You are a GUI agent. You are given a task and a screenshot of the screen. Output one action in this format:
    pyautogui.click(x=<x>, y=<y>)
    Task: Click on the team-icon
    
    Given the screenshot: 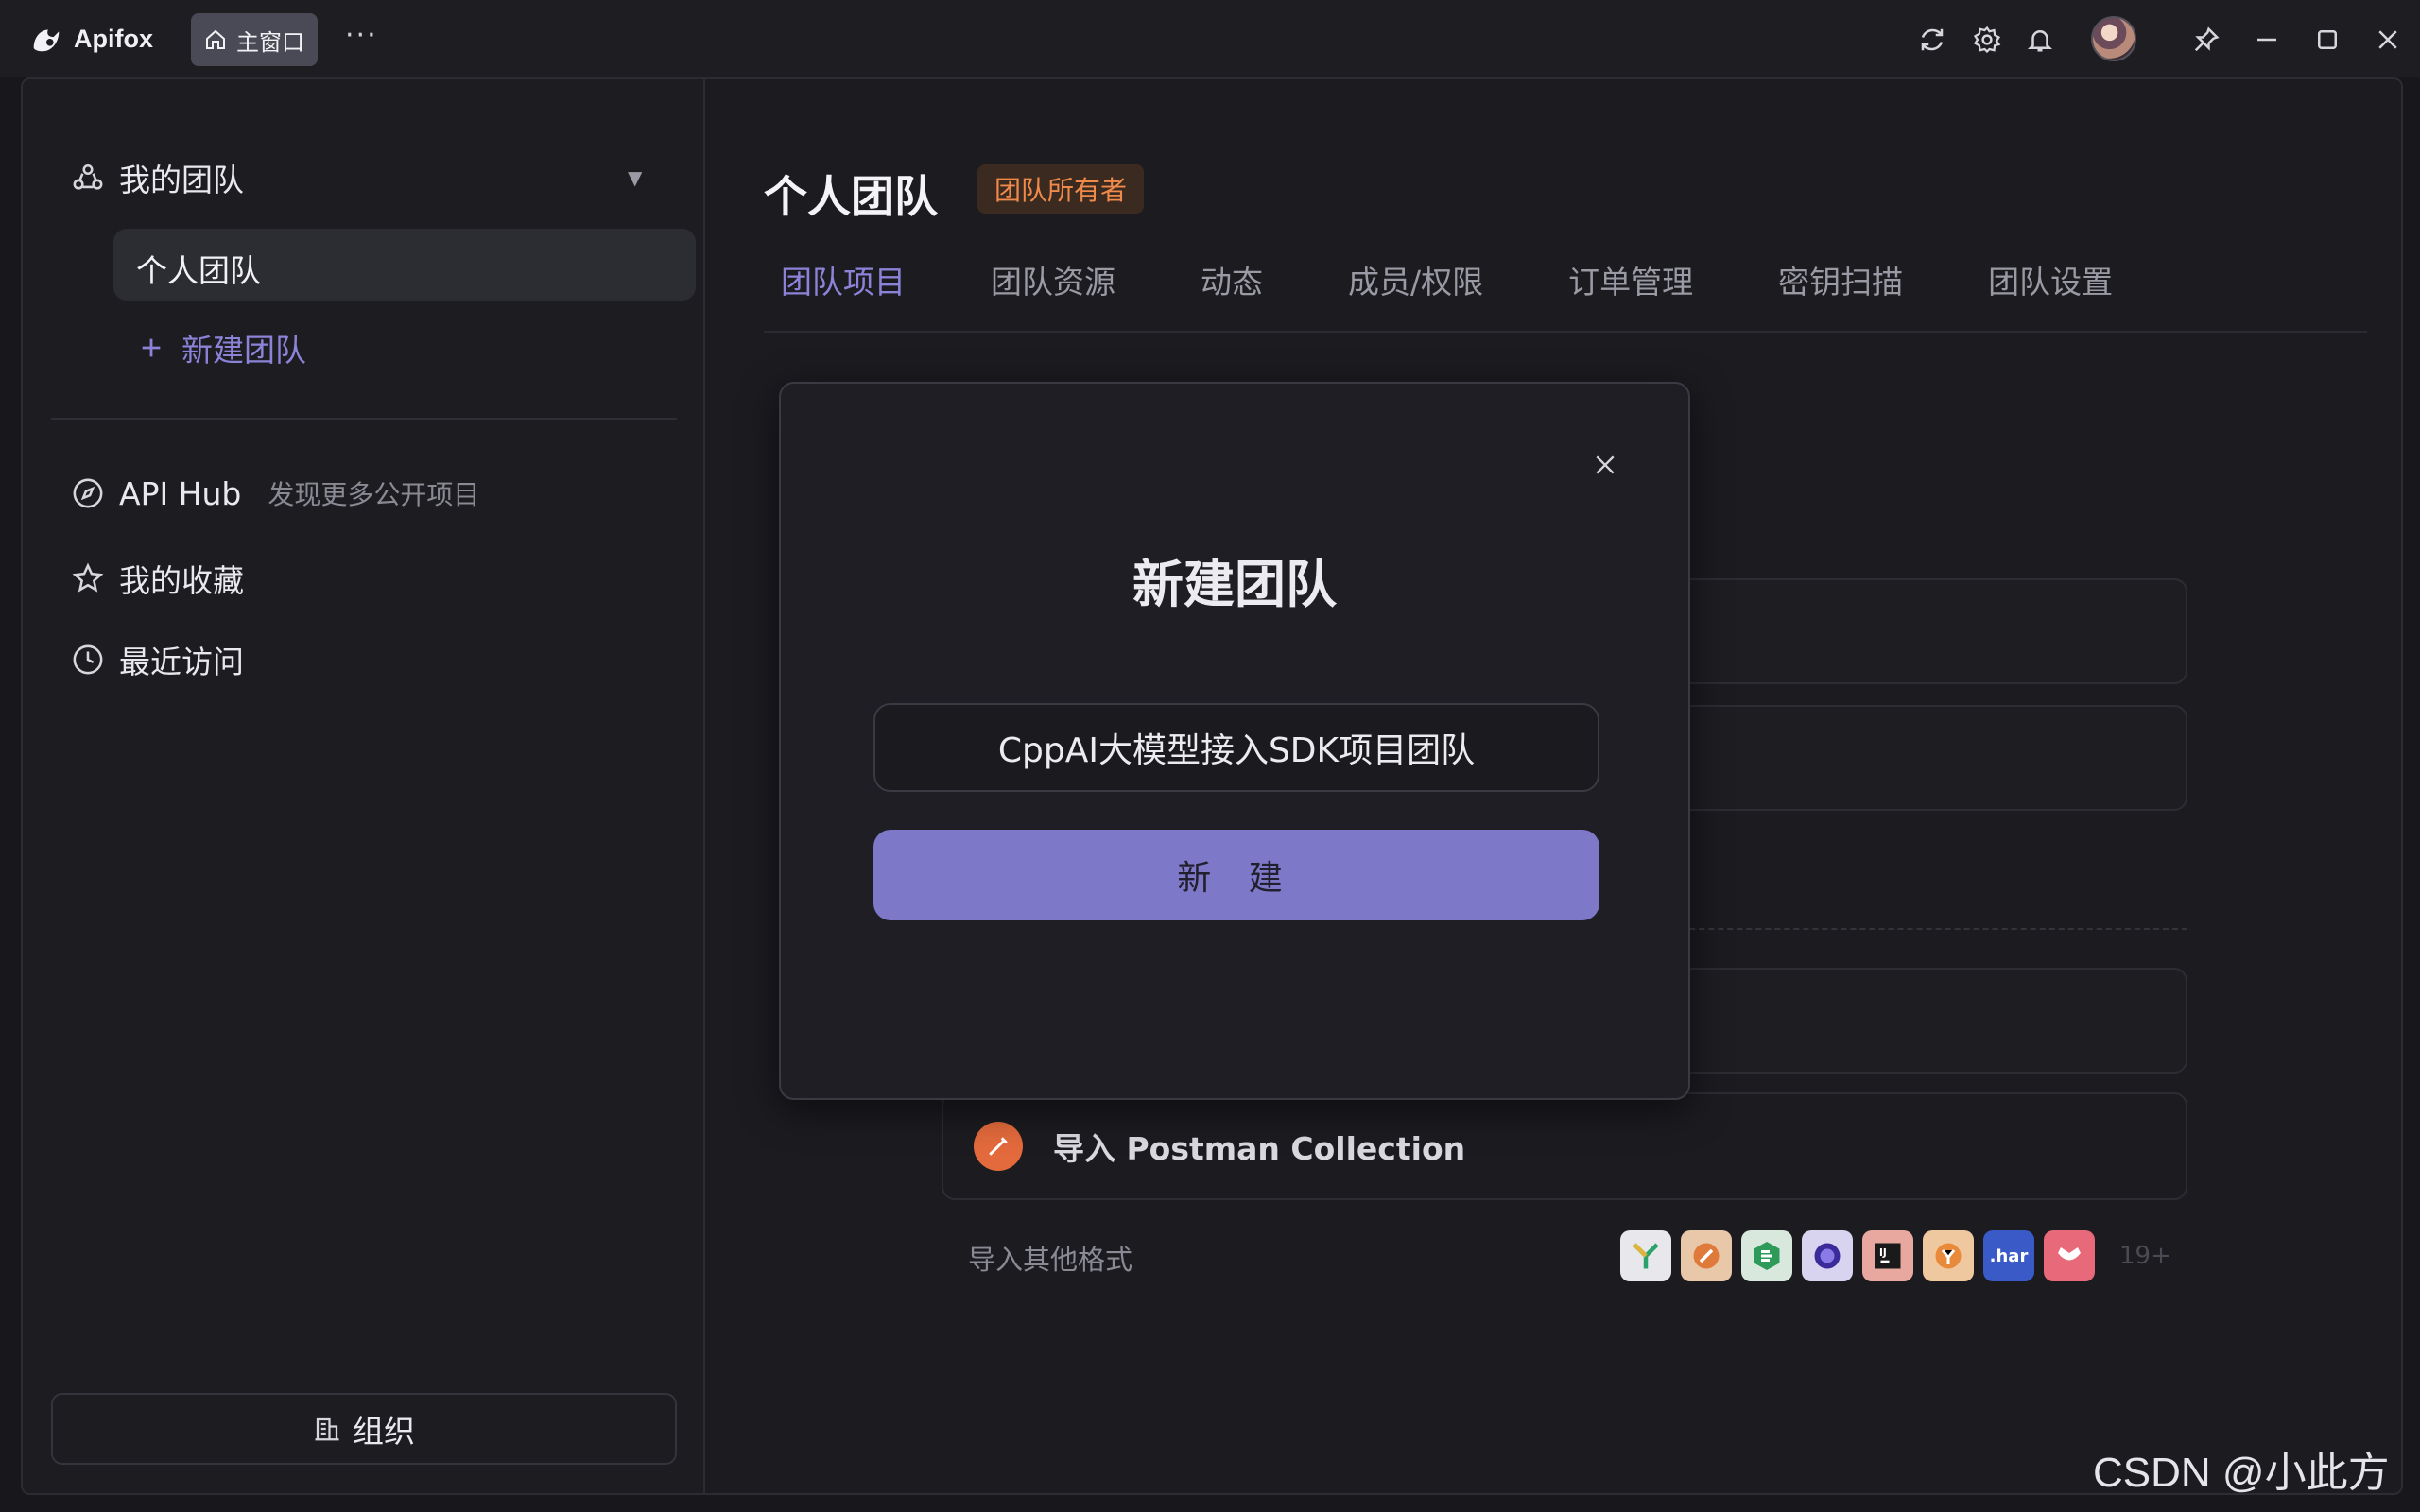 What is the action you would take?
    pyautogui.click(x=88, y=176)
    